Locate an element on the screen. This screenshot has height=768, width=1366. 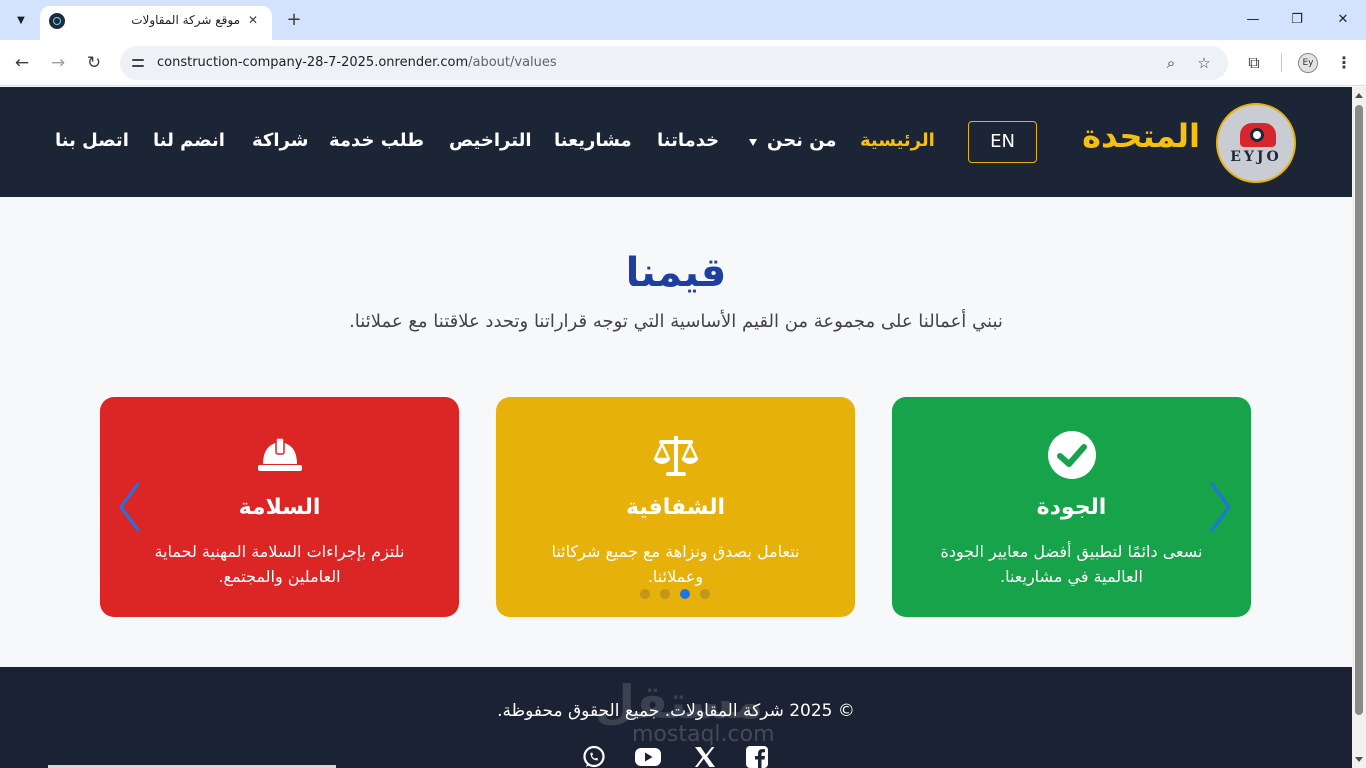
browser-tab: موقع شركة المقاولات ✕ is located at coordinates (156, 23).